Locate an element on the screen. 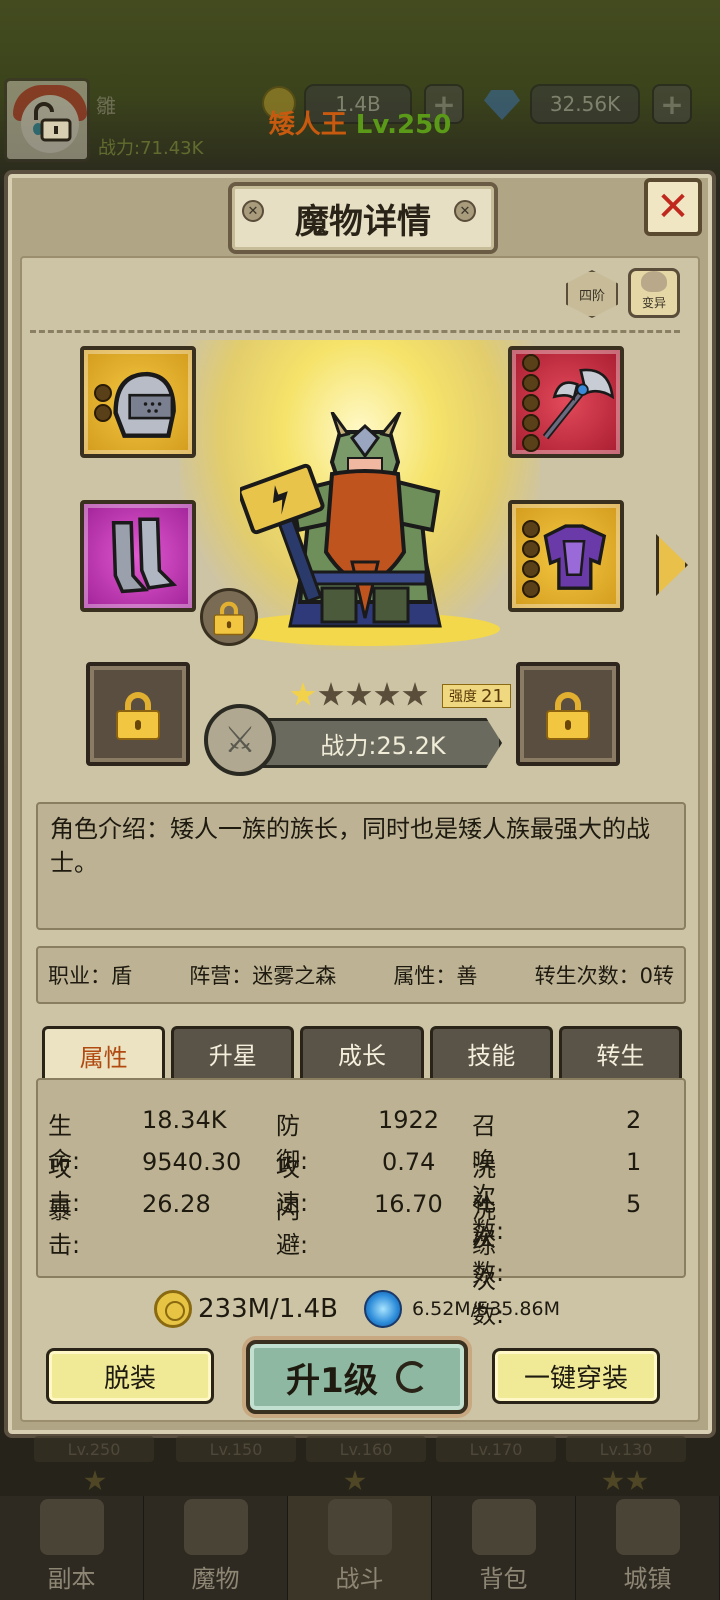  bottom-nav: 副本 魔物 战斗 背包 城镇 is located at coordinates (360, 1548).